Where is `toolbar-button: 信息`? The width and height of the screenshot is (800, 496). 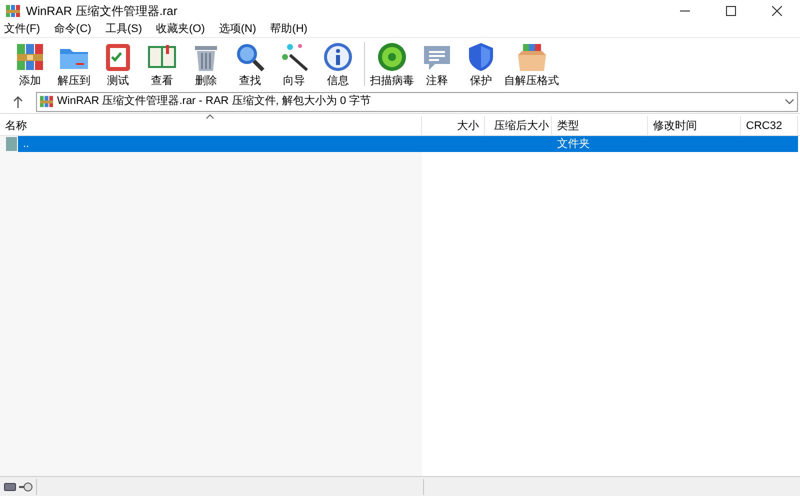
toolbar-button: 信息 is located at coordinates (338, 64).